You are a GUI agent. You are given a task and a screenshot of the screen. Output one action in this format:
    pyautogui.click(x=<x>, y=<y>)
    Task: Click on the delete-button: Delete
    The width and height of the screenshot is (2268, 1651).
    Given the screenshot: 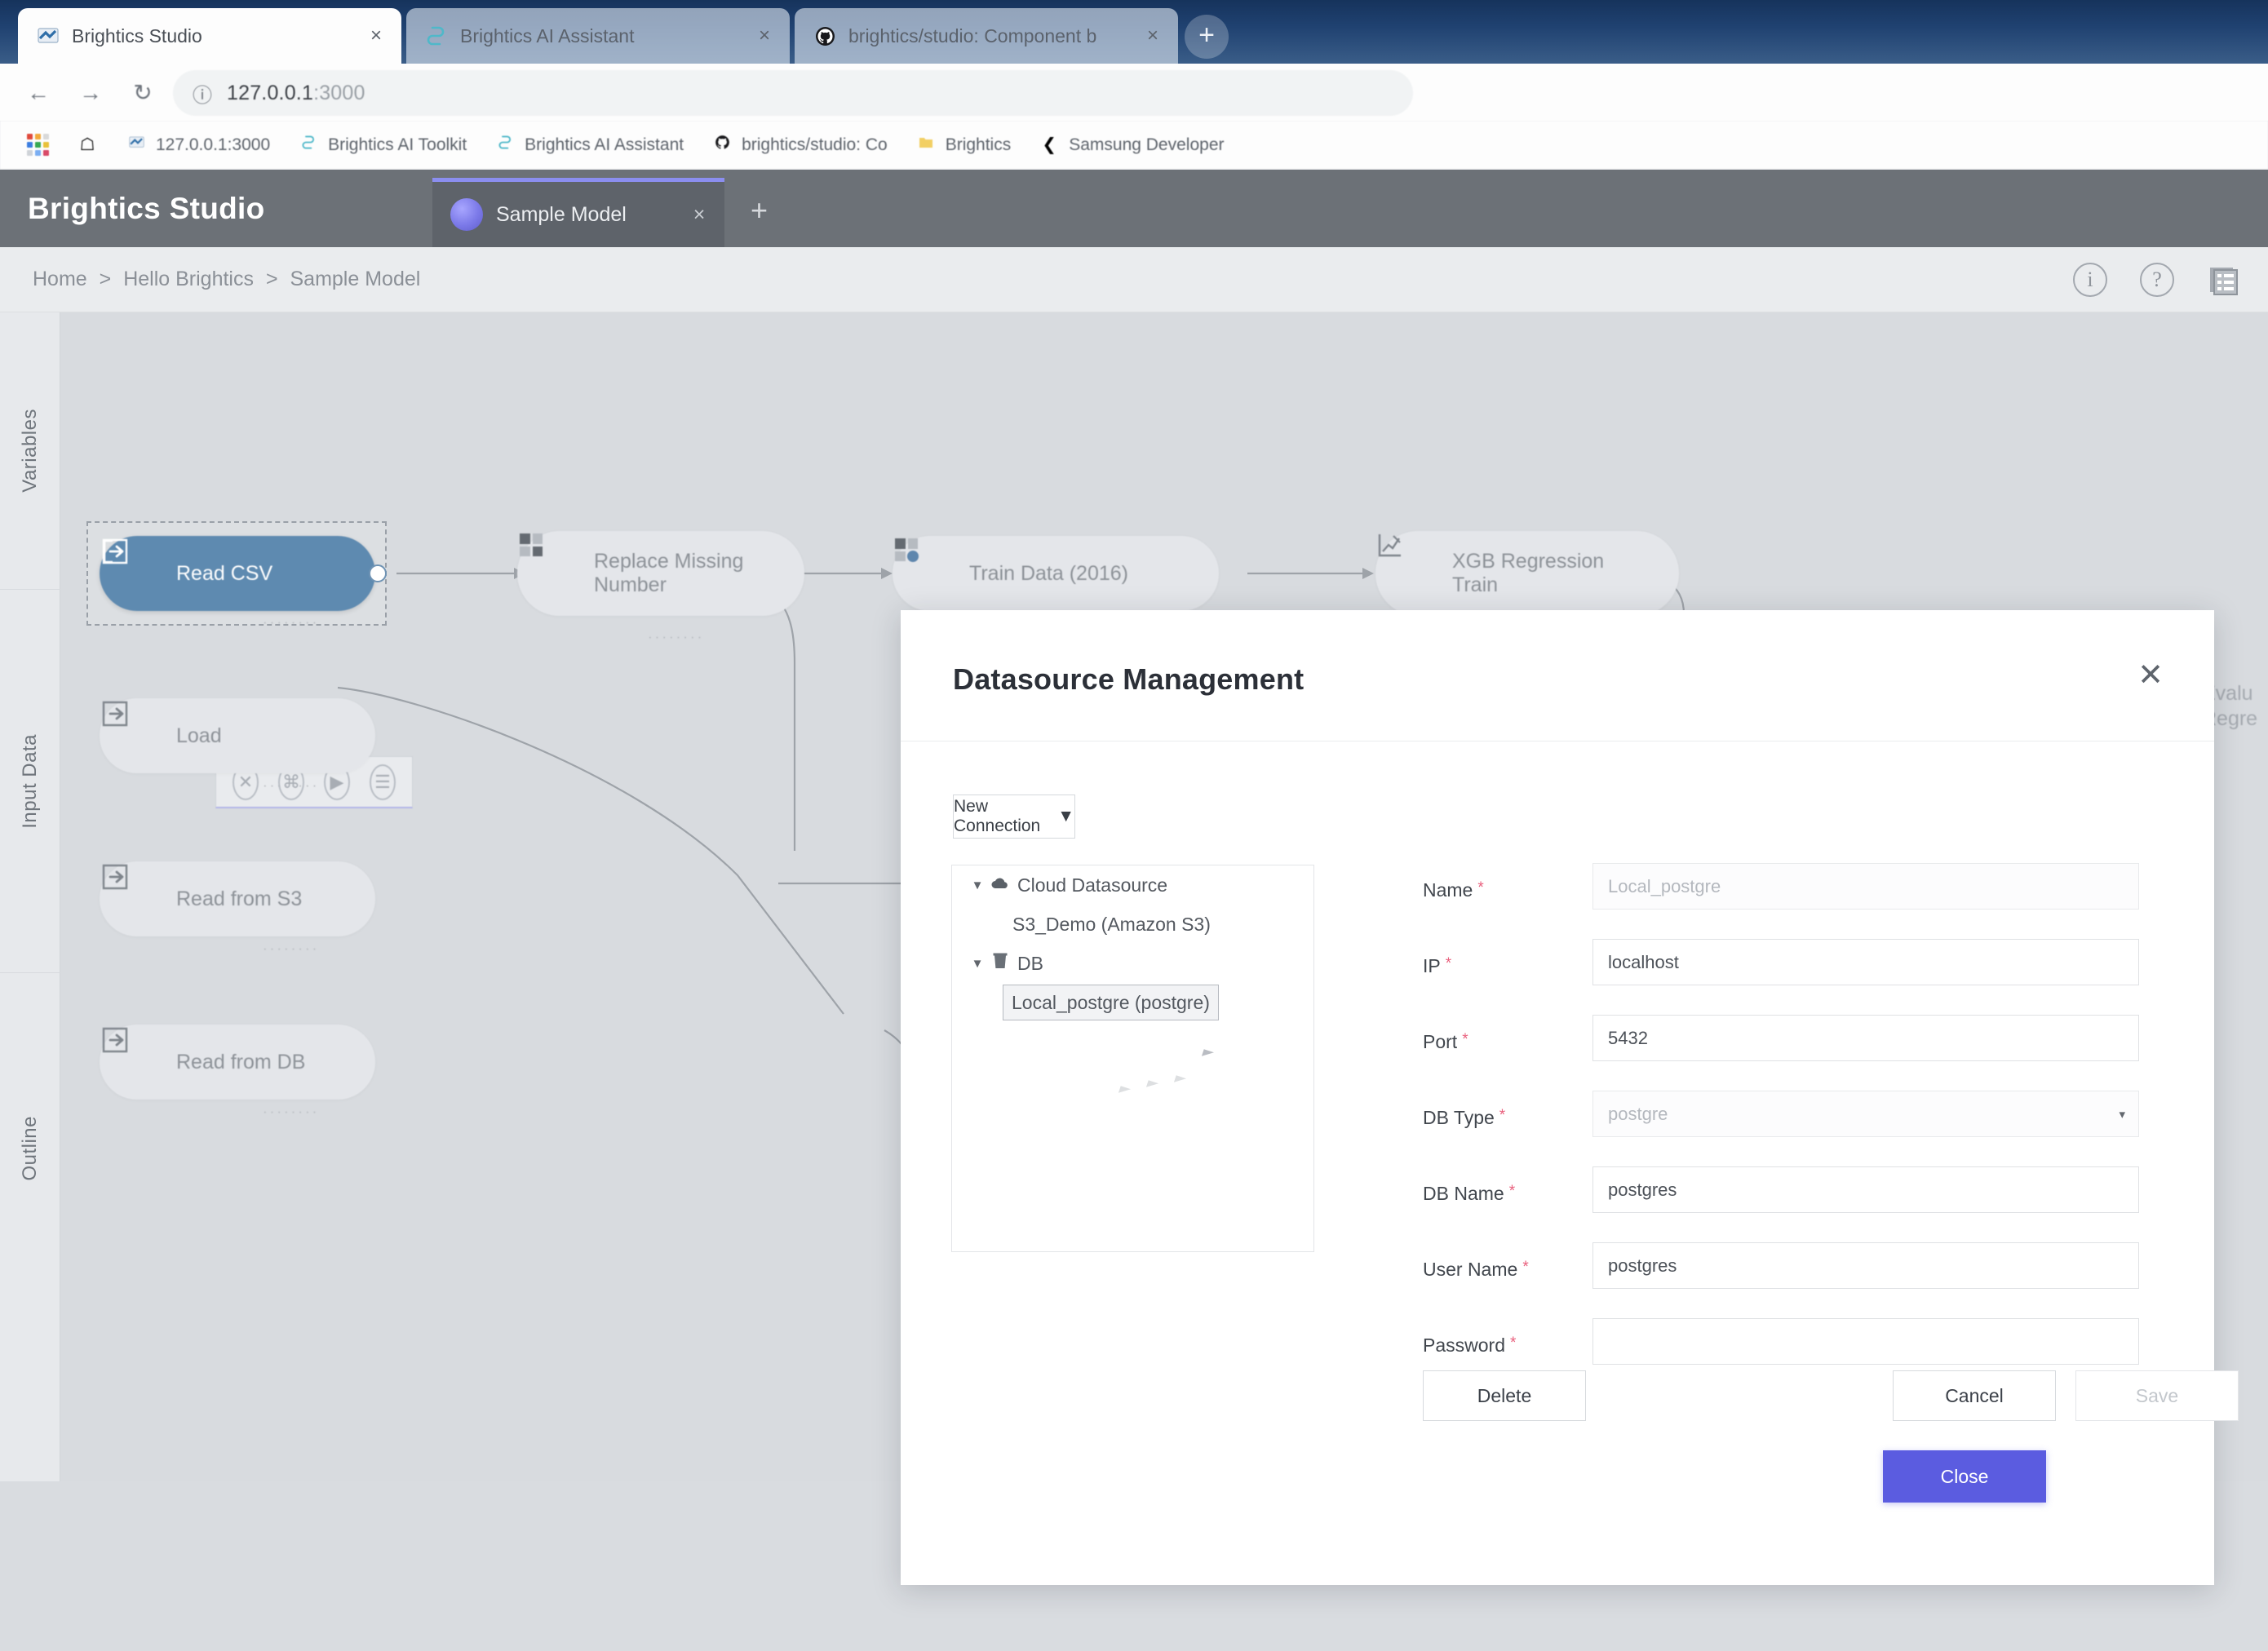 What is the action you would take?
    pyautogui.click(x=1504, y=1395)
    